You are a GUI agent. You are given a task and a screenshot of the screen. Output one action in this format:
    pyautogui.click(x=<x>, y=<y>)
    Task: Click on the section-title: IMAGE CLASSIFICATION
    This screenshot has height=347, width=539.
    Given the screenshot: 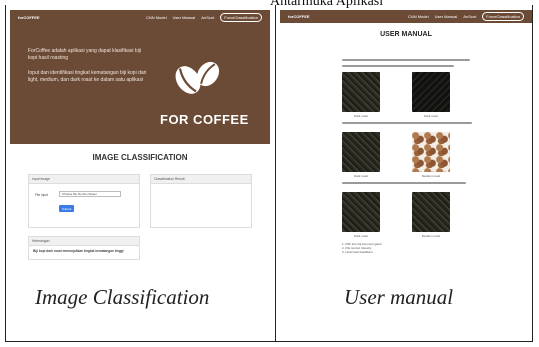 What is the action you would take?
    pyautogui.click(x=140, y=157)
    